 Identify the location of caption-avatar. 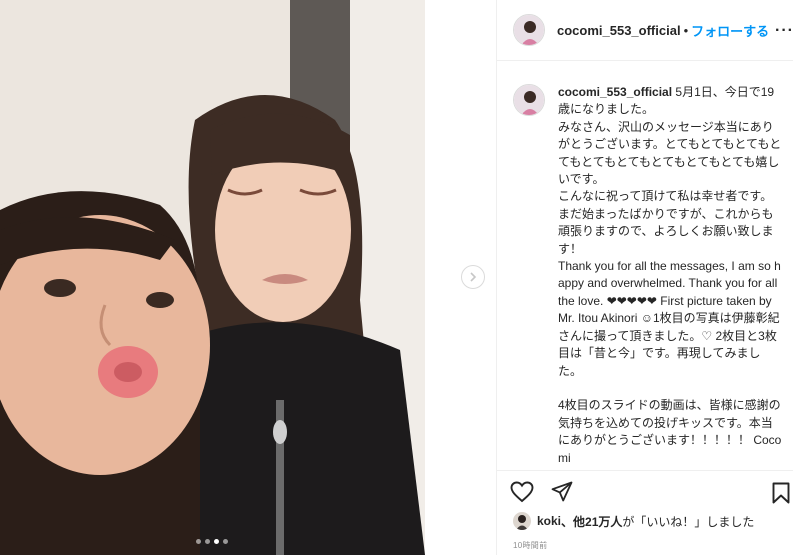
(529, 100).